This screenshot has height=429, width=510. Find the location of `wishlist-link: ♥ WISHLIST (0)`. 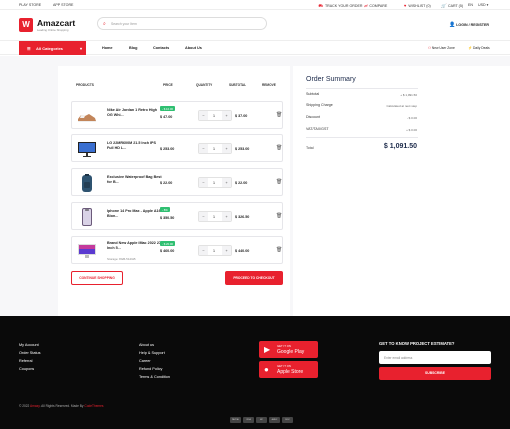

wishlist-link: ♥ WISHLIST (0) is located at coordinates (417, 5).